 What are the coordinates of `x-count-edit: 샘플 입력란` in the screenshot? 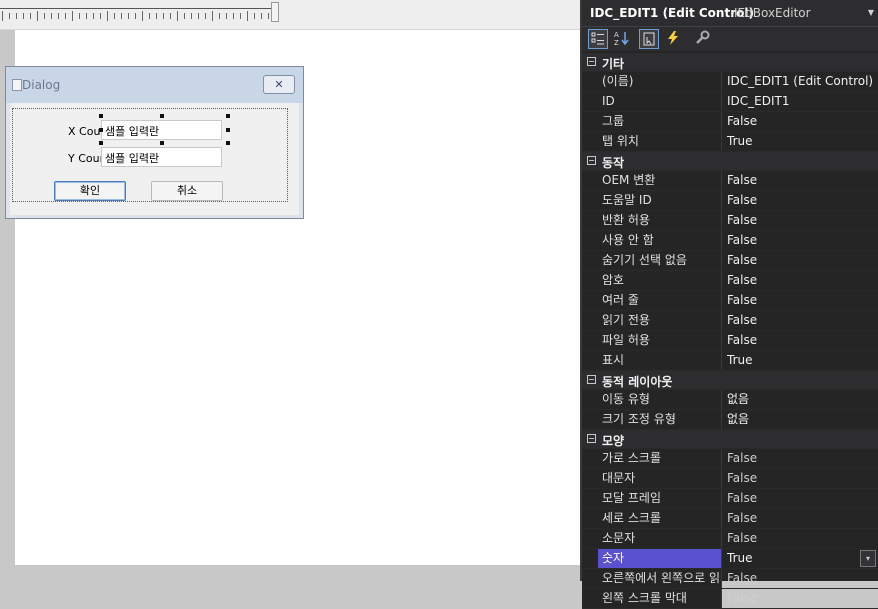 It's located at (161, 130).